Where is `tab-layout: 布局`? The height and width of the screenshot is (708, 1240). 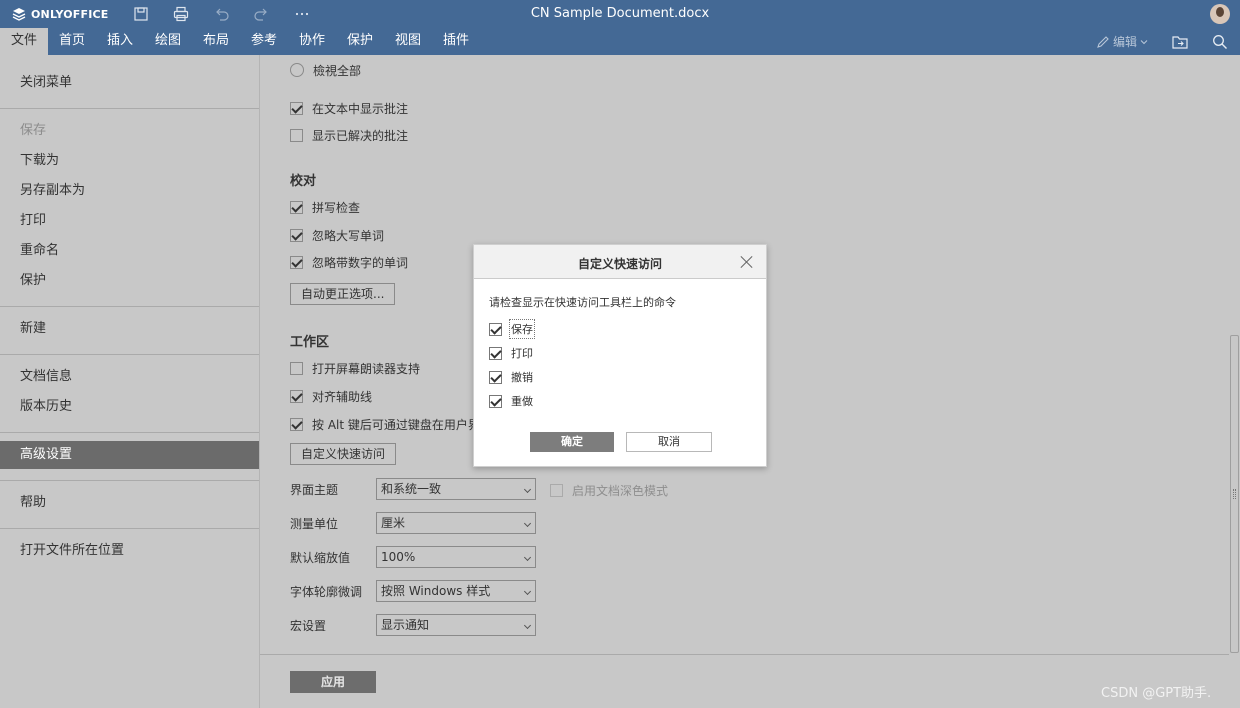
tab-layout: 布局 is located at coordinates (216, 41).